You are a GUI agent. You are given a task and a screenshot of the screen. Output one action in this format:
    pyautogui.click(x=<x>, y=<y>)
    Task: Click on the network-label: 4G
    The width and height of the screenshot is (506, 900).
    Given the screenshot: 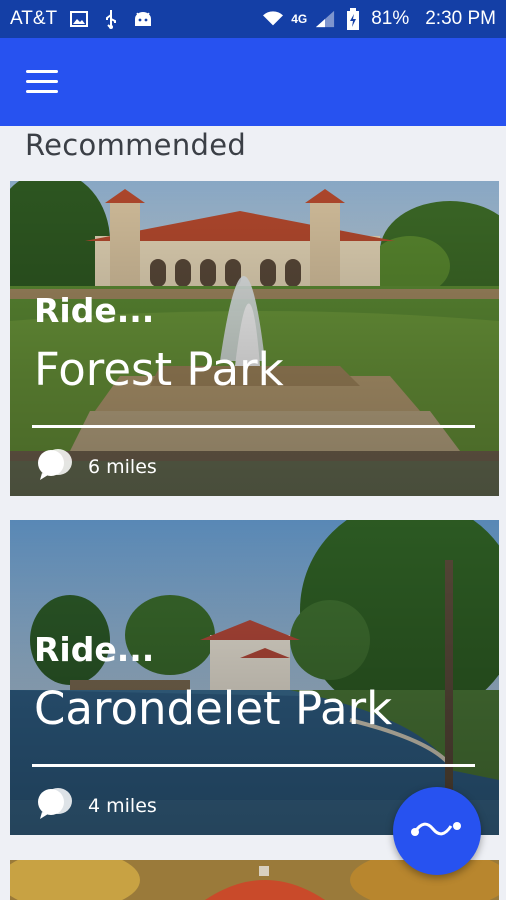 What is the action you would take?
    pyautogui.click(x=299, y=19)
    